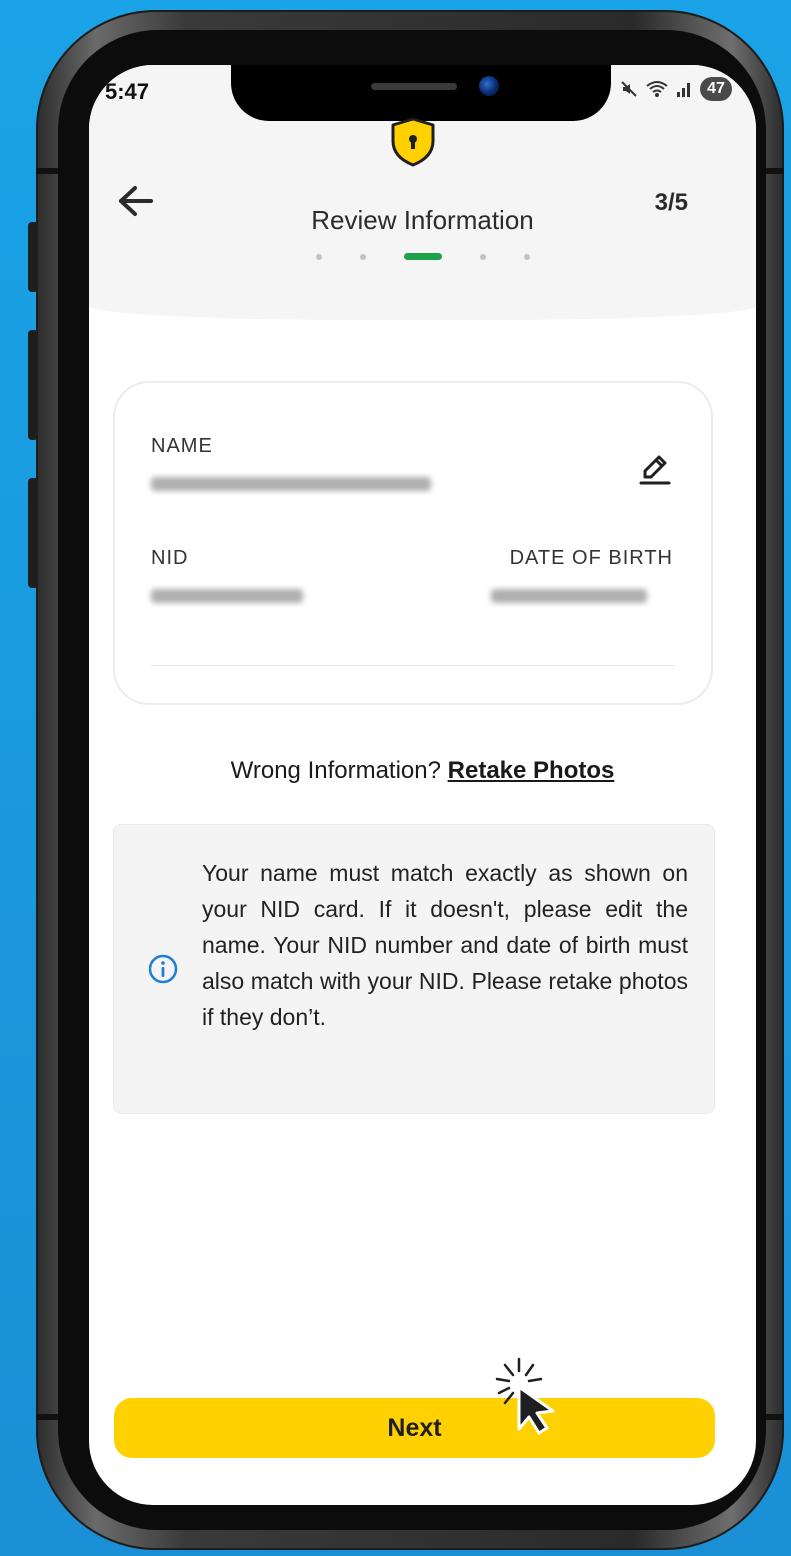 Image resolution: width=791 pixels, height=1556 pixels. I want to click on step-indicator, so click(422, 256).